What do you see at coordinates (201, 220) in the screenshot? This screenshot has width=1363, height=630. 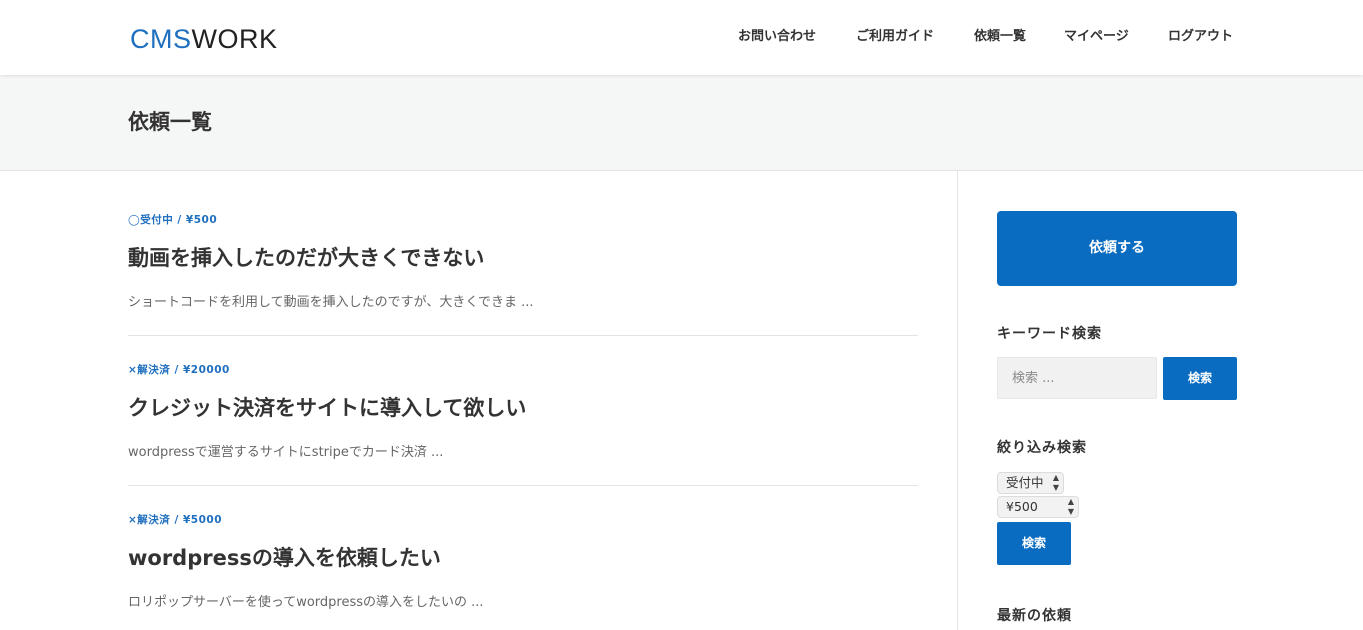 I see `price-badge: ¥500` at bounding box center [201, 220].